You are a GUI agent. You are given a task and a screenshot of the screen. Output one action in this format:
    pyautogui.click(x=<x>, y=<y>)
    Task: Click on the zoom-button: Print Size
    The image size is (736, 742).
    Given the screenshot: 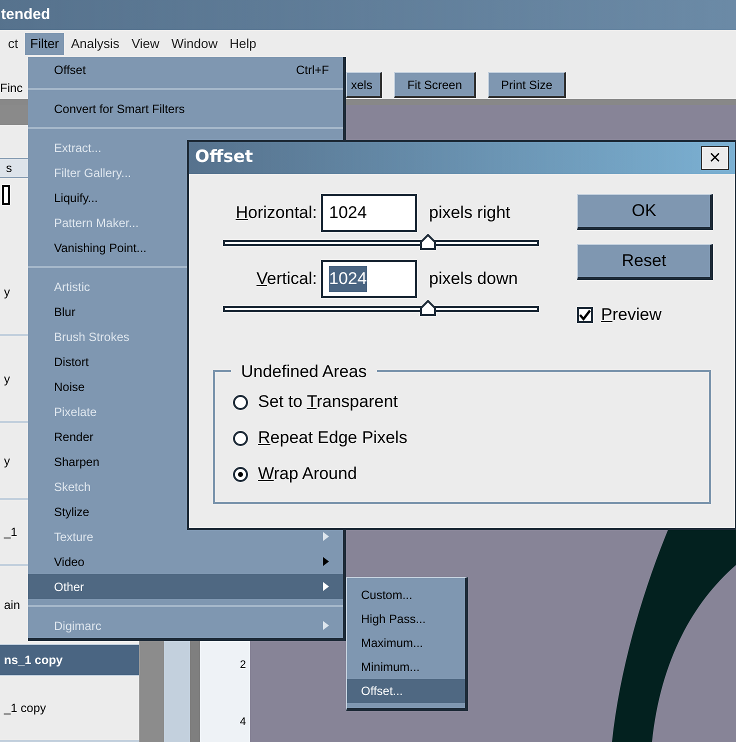 What is the action you would take?
    pyautogui.click(x=527, y=85)
    